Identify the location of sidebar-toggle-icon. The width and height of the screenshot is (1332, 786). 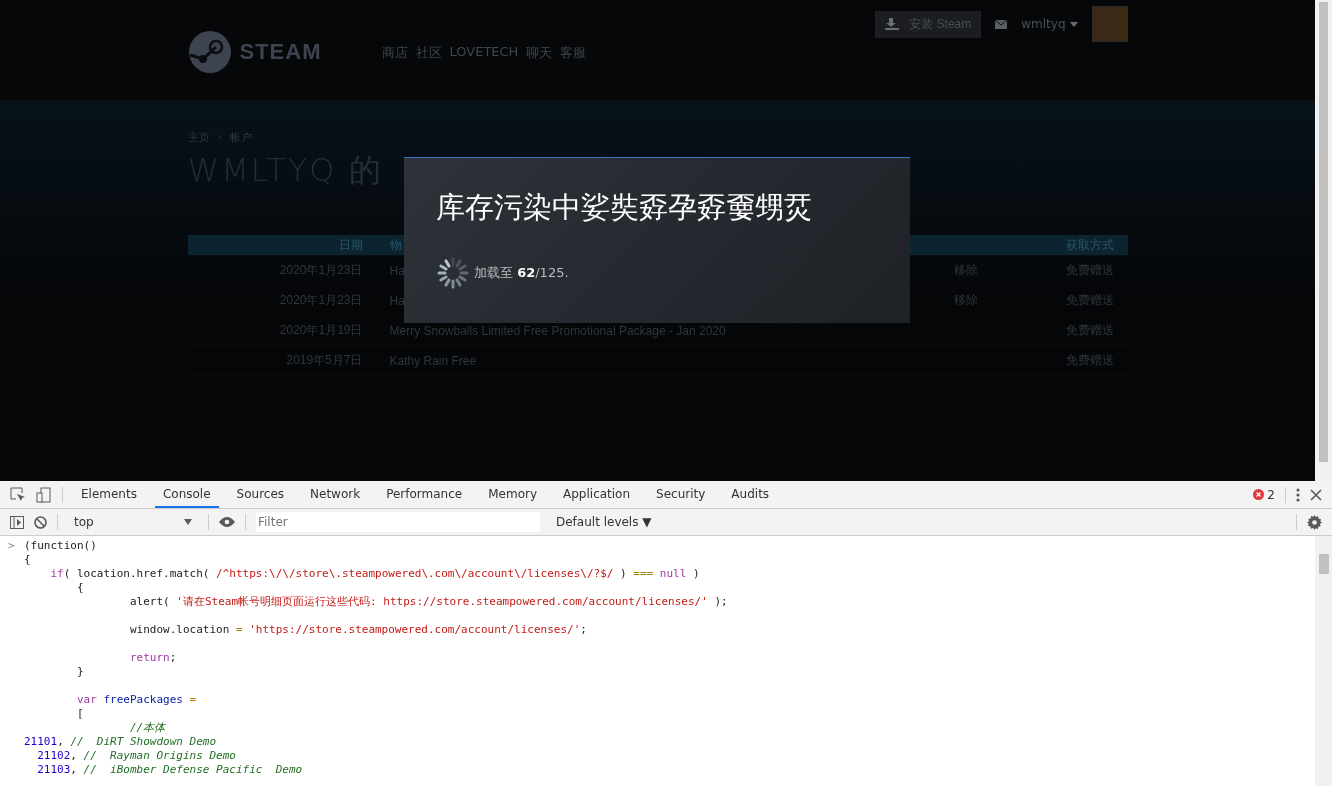
(17, 522).